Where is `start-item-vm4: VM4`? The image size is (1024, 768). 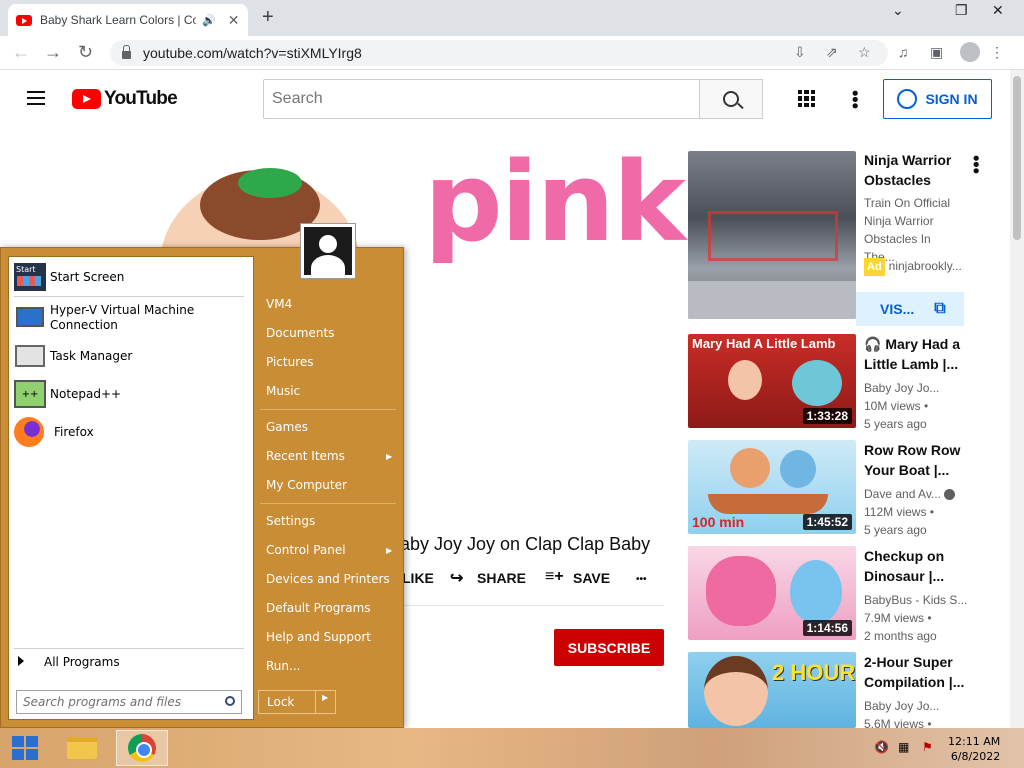
start-item-vm4: VM4 is located at coordinates (279, 304).